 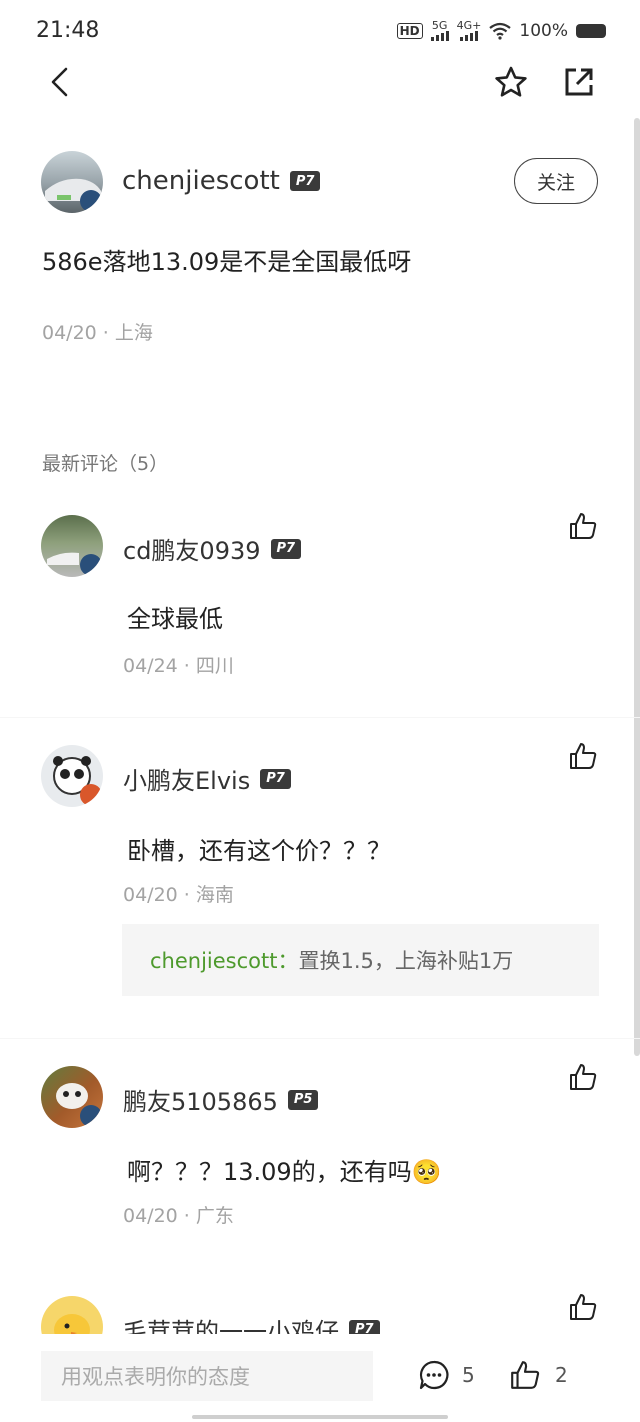 I want to click on comment-author: cd鹏友0939 P7, so click(x=212, y=548).